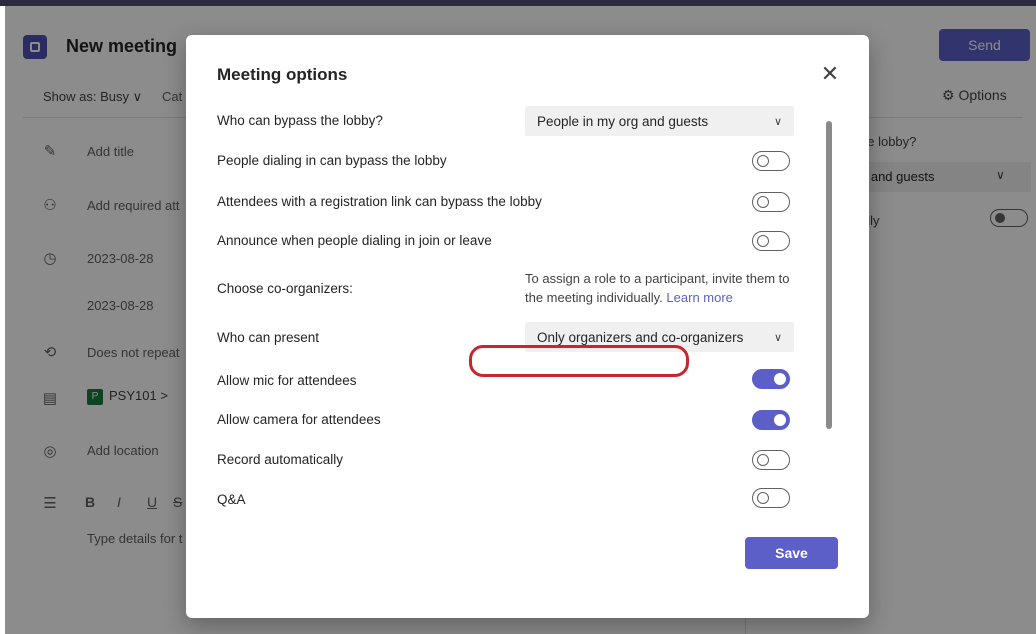 This screenshot has height=634, width=1036. Describe the element at coordinates (830, 75) in the screenshot. I see `close-icon: ✕` at that location.